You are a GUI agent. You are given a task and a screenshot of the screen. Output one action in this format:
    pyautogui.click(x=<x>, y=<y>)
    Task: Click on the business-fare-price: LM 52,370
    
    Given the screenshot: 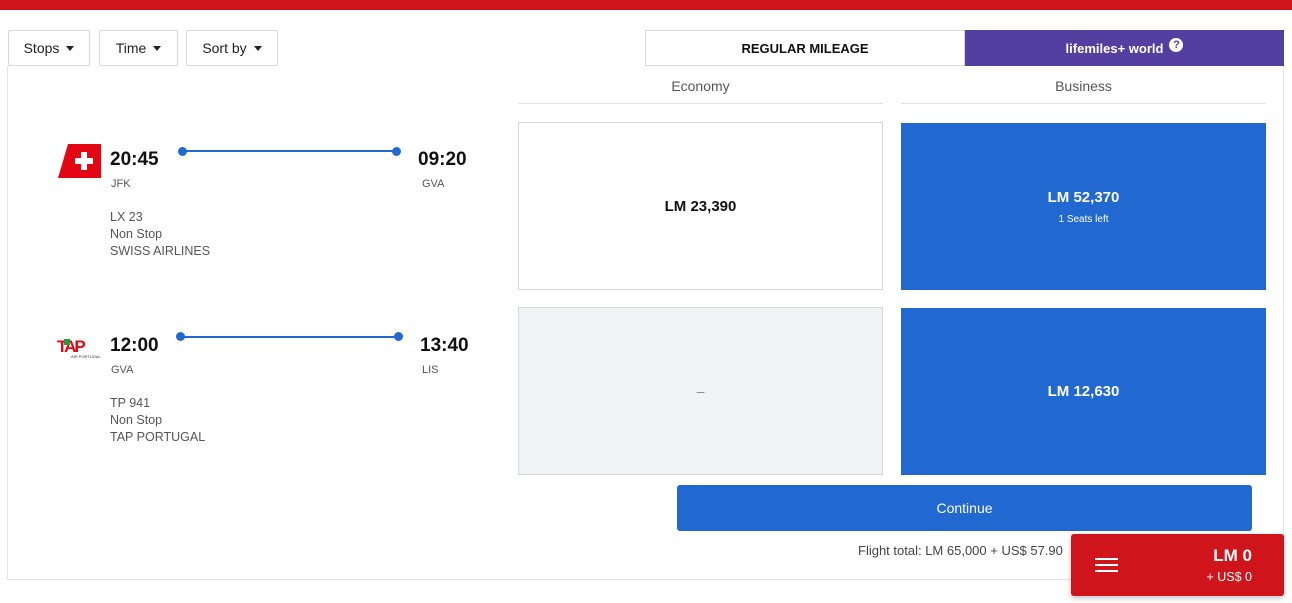 What is the action you would take?
    pyautogui.click(x=1083, y=197)
    